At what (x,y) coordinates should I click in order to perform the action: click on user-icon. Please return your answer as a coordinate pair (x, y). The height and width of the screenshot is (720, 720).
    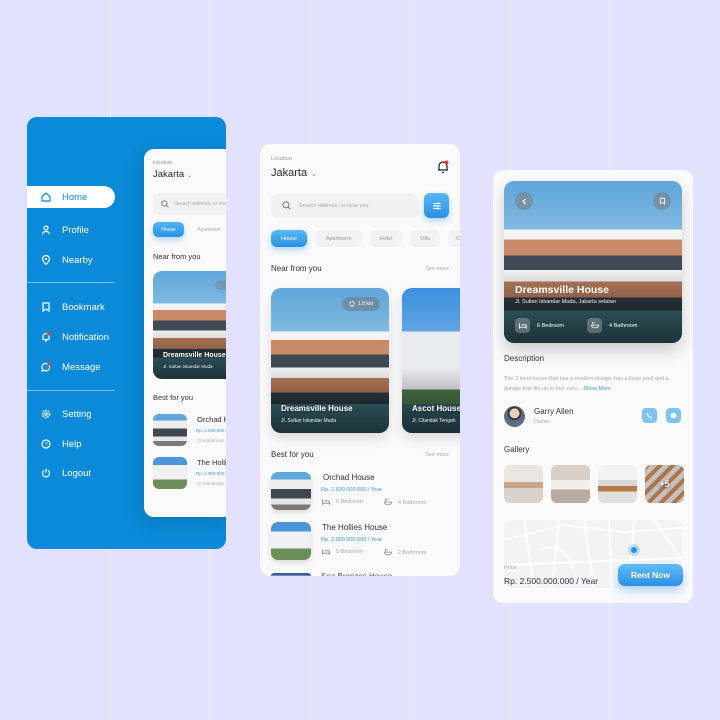
    Looking at the image, I should click on (46, 230).